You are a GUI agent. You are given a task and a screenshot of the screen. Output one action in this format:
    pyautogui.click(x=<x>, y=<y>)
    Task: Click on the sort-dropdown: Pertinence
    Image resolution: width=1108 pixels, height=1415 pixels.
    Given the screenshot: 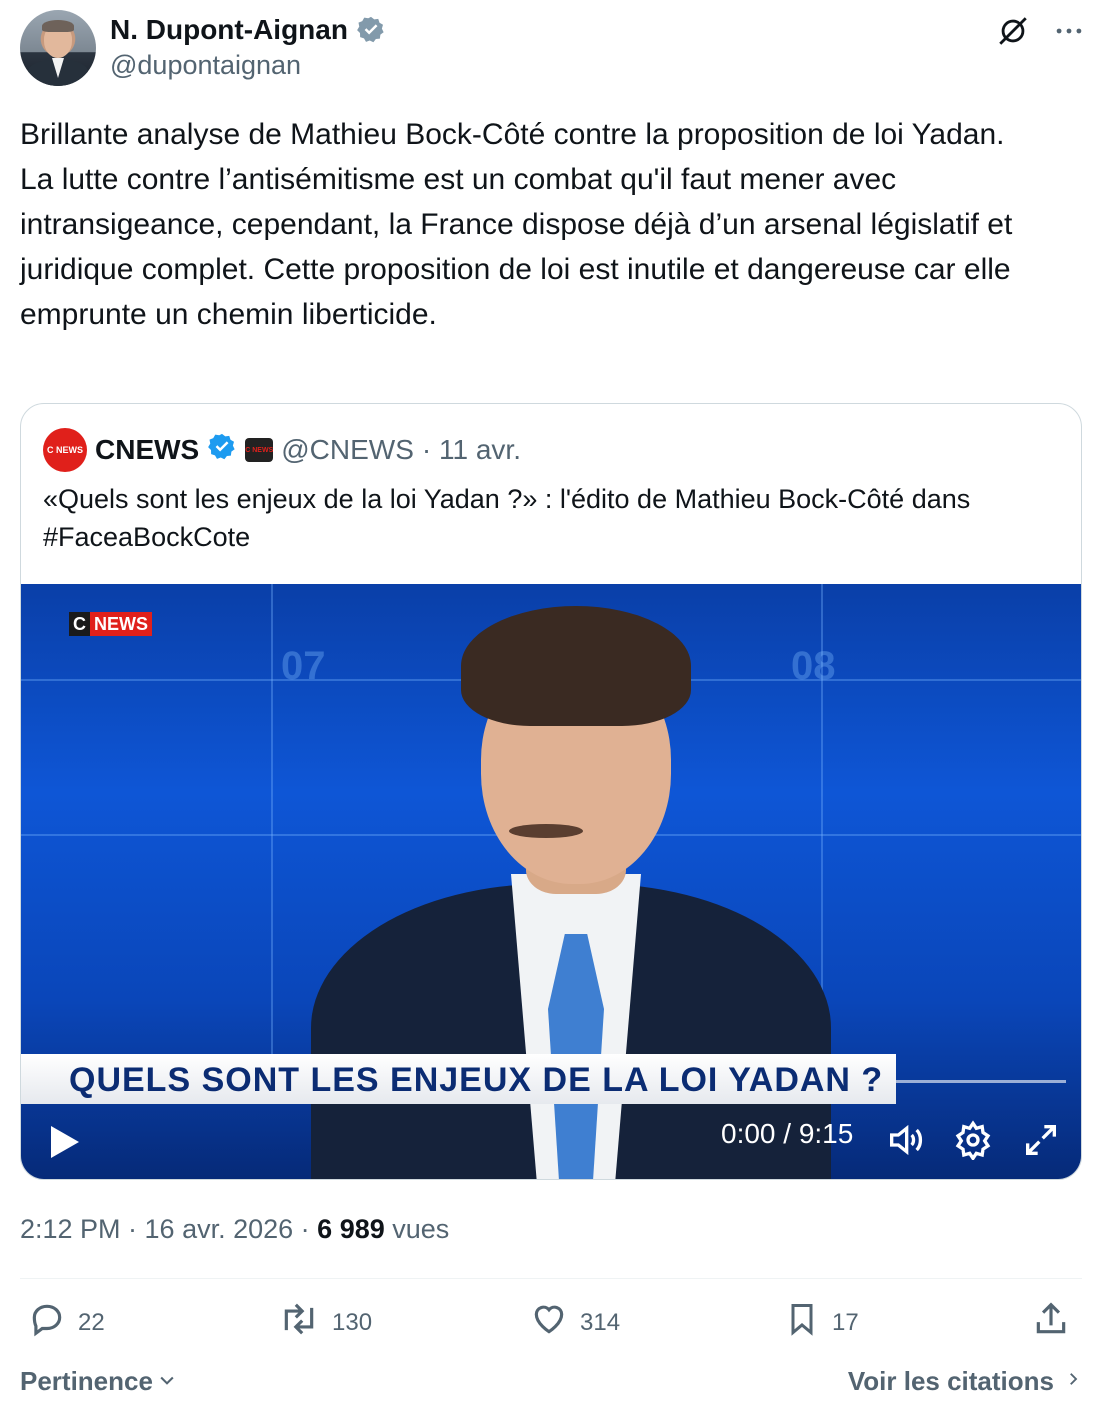 What is the action you would take?
    pyautogui.click(x=98, y=1381)
    